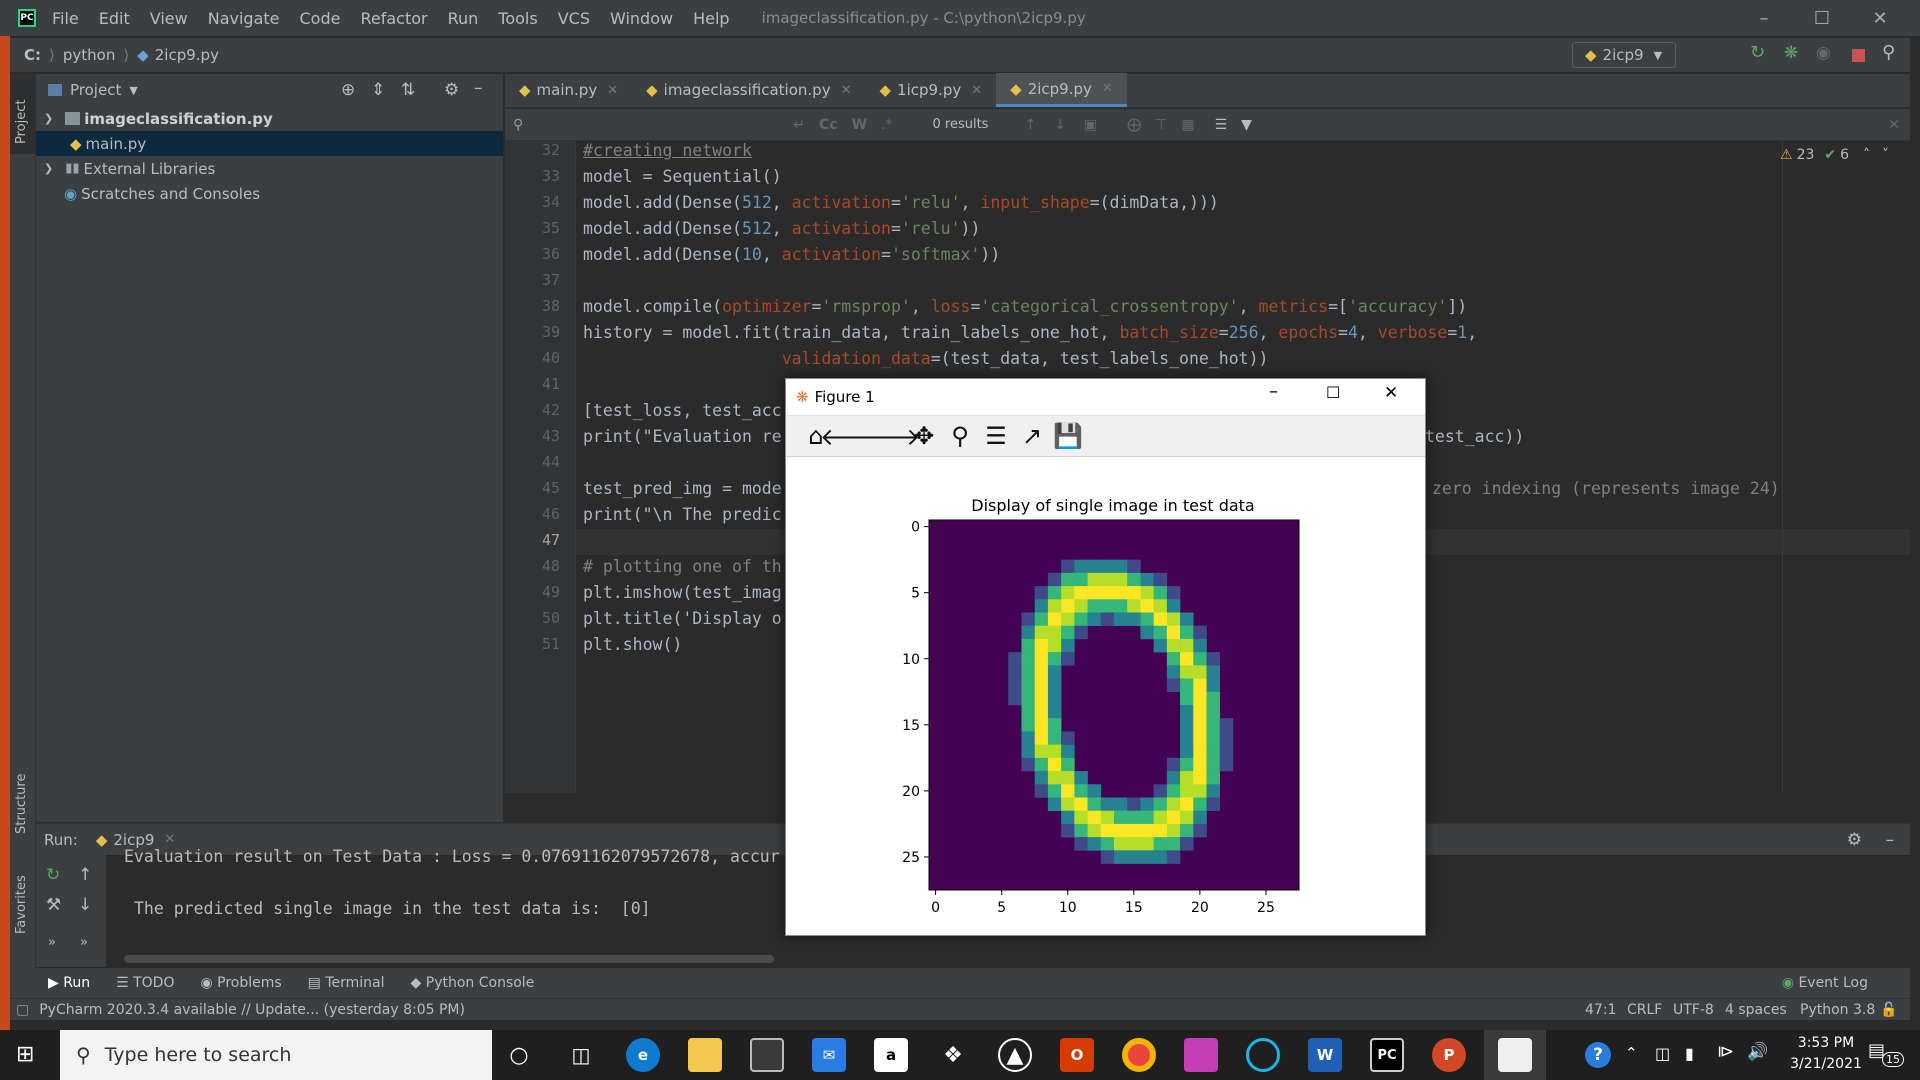  What do you see at coordinates (1061, 90) in the screenshot?
I see `tab-2icp9-py: ◆ 2icp9.py ✕` at bounding box center [1061, 90].